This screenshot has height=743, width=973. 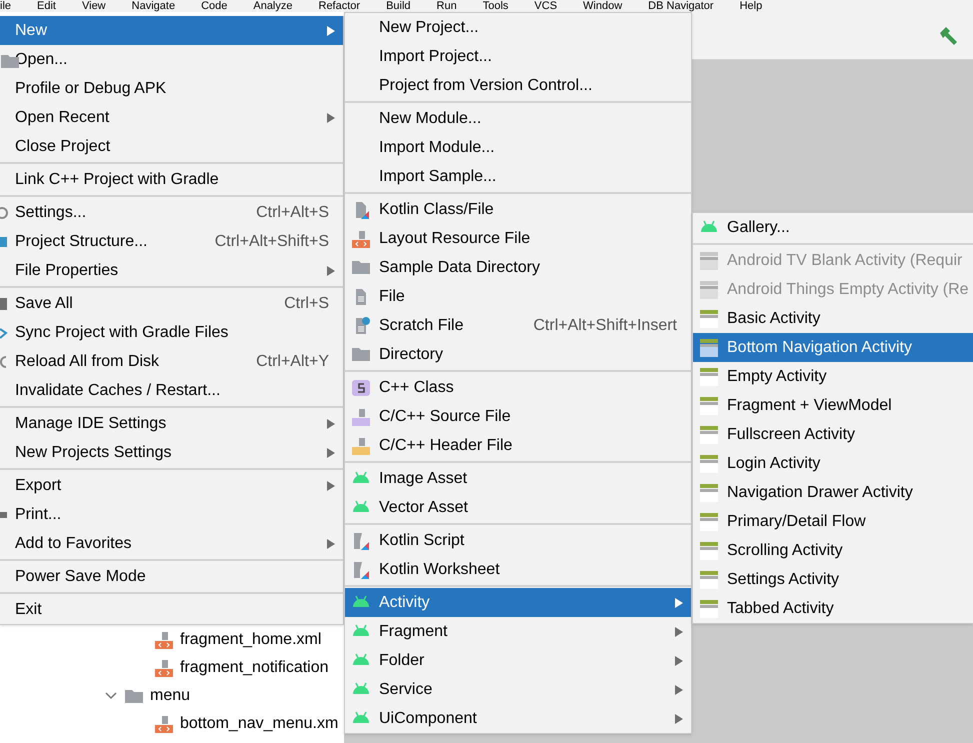 What do you see at coordinates (518, 540) in the screenshot?
I see `action-item: Kotlin Script` at bounding box center [518, 540].